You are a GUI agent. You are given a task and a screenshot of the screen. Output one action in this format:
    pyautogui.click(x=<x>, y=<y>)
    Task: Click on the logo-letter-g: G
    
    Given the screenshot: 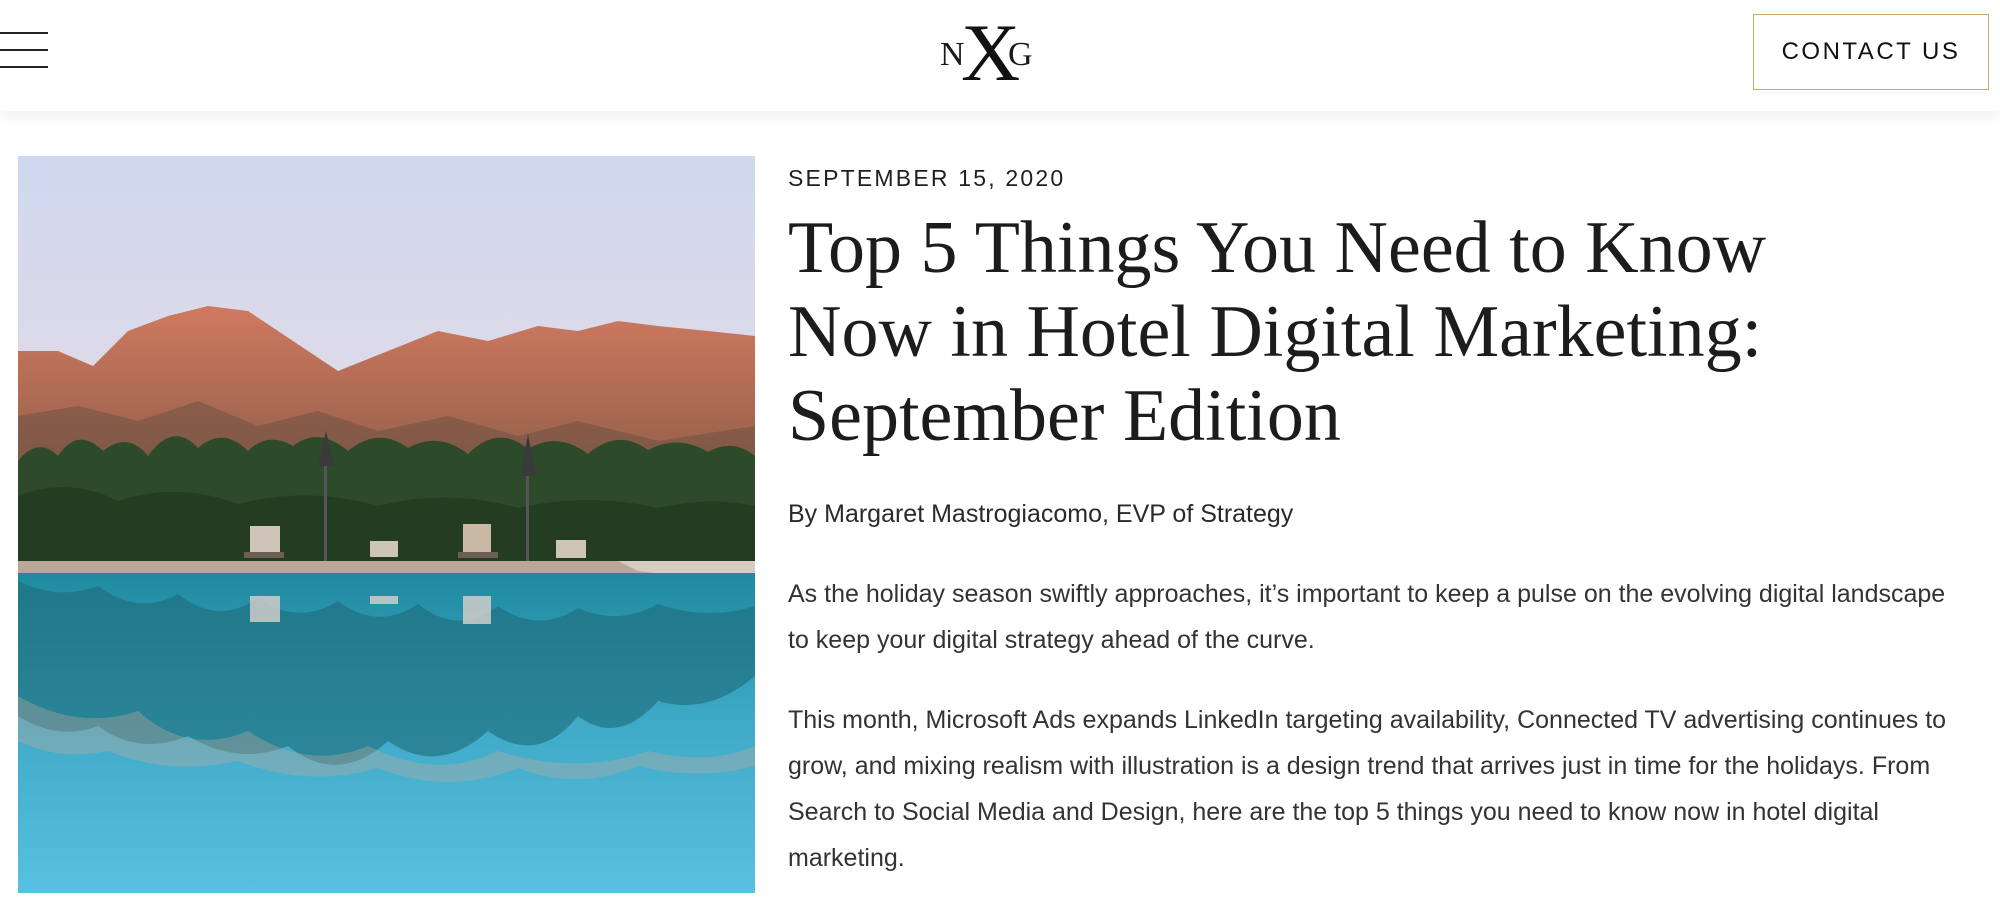 What is the action you would take?
    pyautogui.click(x=1020, y=54)
    